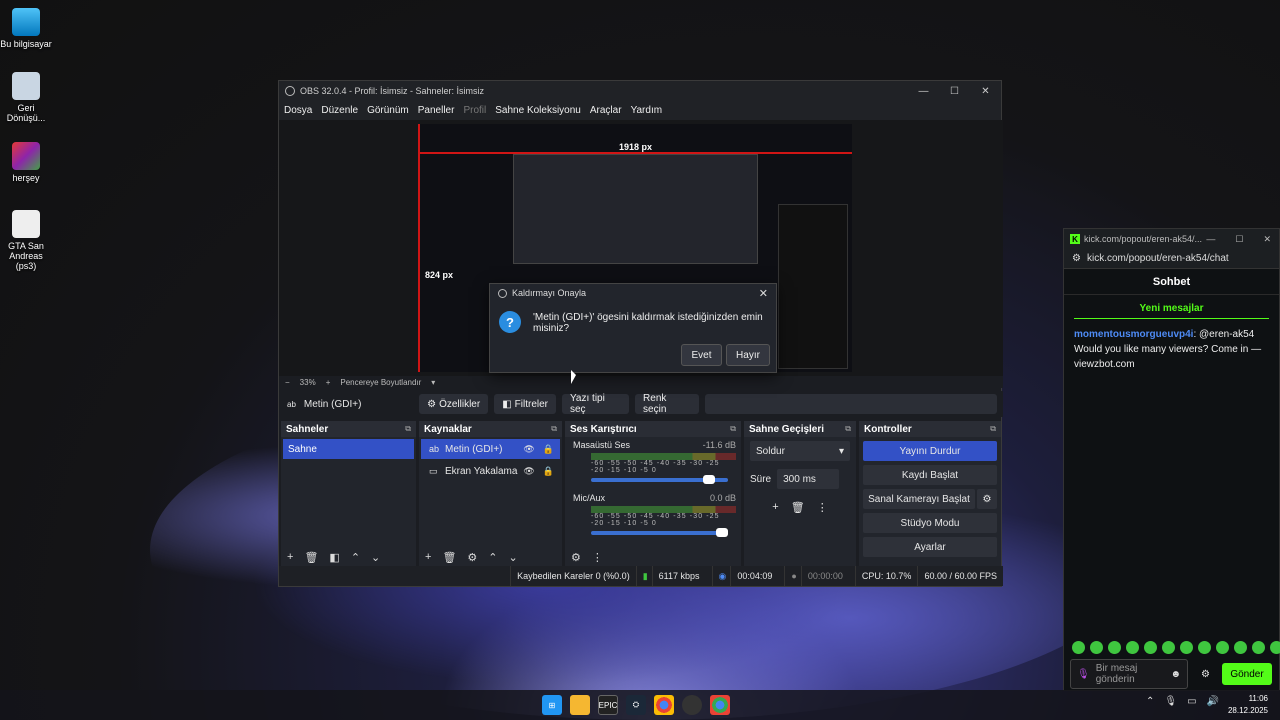 The height and width of the screenshot is (720, 1280). What do you see at coordinates (1247, 674) in the screenshot?
I see `send-button: Gönder` at bounding box center [1247, 674].